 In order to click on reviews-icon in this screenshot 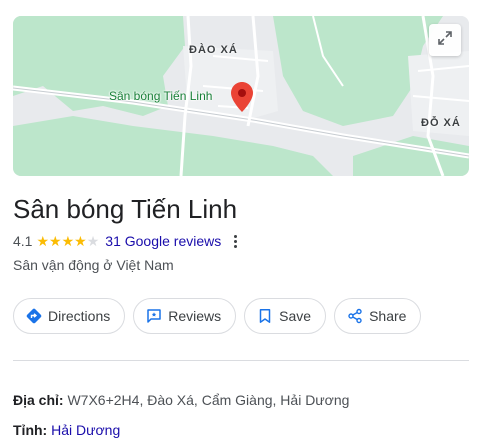, I will do `click(154, 316)`.